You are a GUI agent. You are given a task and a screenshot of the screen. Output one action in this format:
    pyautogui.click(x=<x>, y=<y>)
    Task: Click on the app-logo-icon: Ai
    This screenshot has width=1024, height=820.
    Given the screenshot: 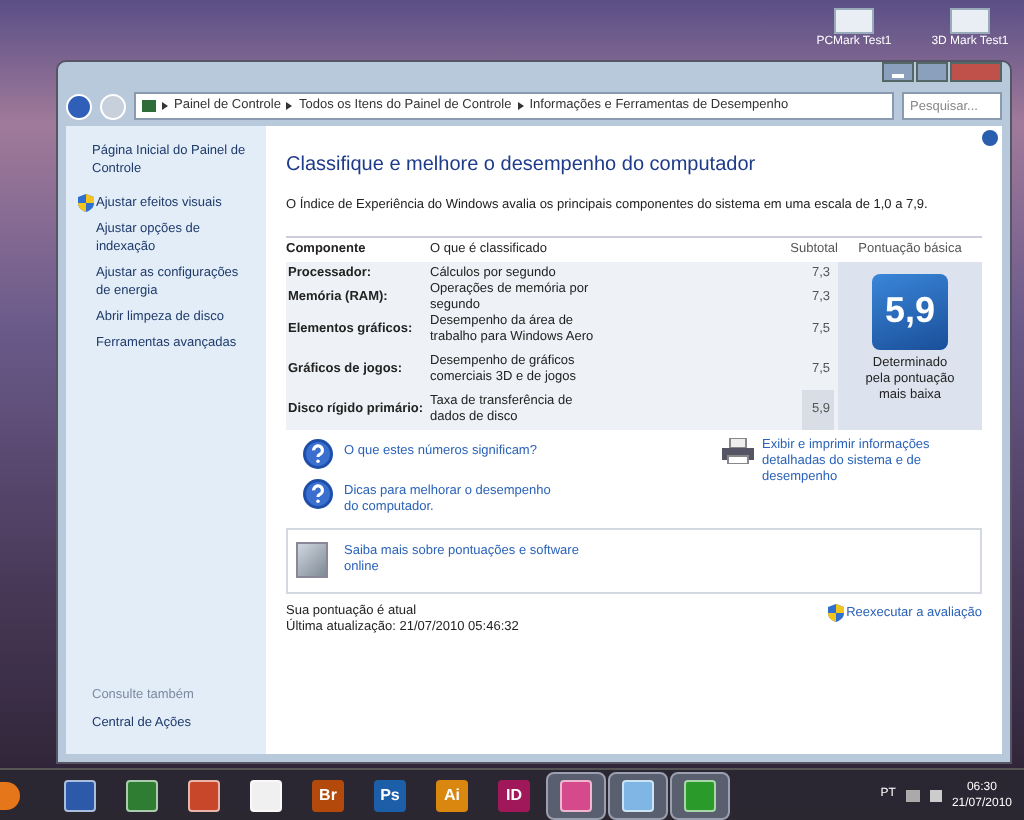 What is the action you would take?
    pyautogui.click(x=452, y=795)
    